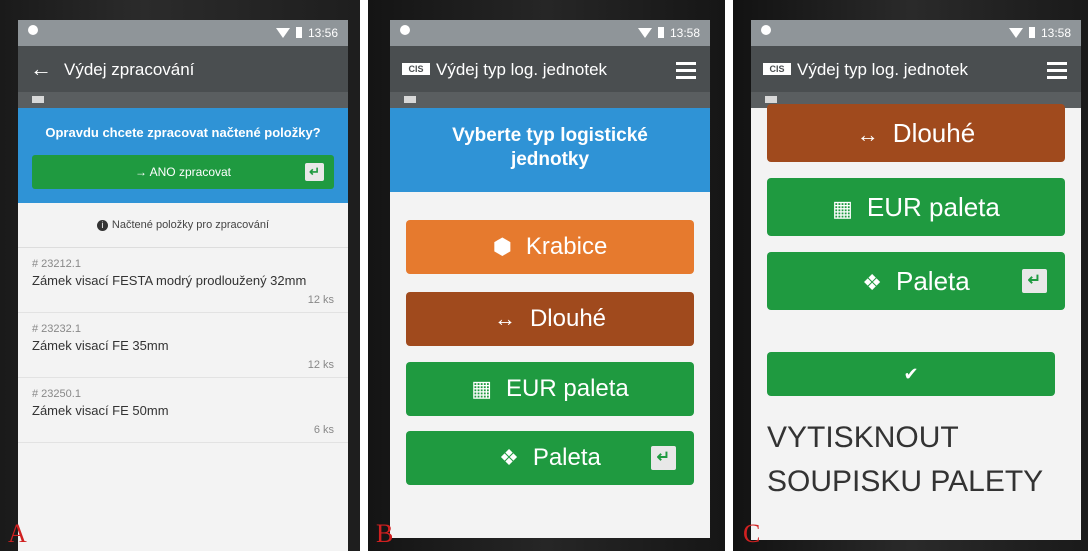 The height and width of the screenshot is (551, 1088). I want to click on item-code: # 23250.1, so click(56, 394).